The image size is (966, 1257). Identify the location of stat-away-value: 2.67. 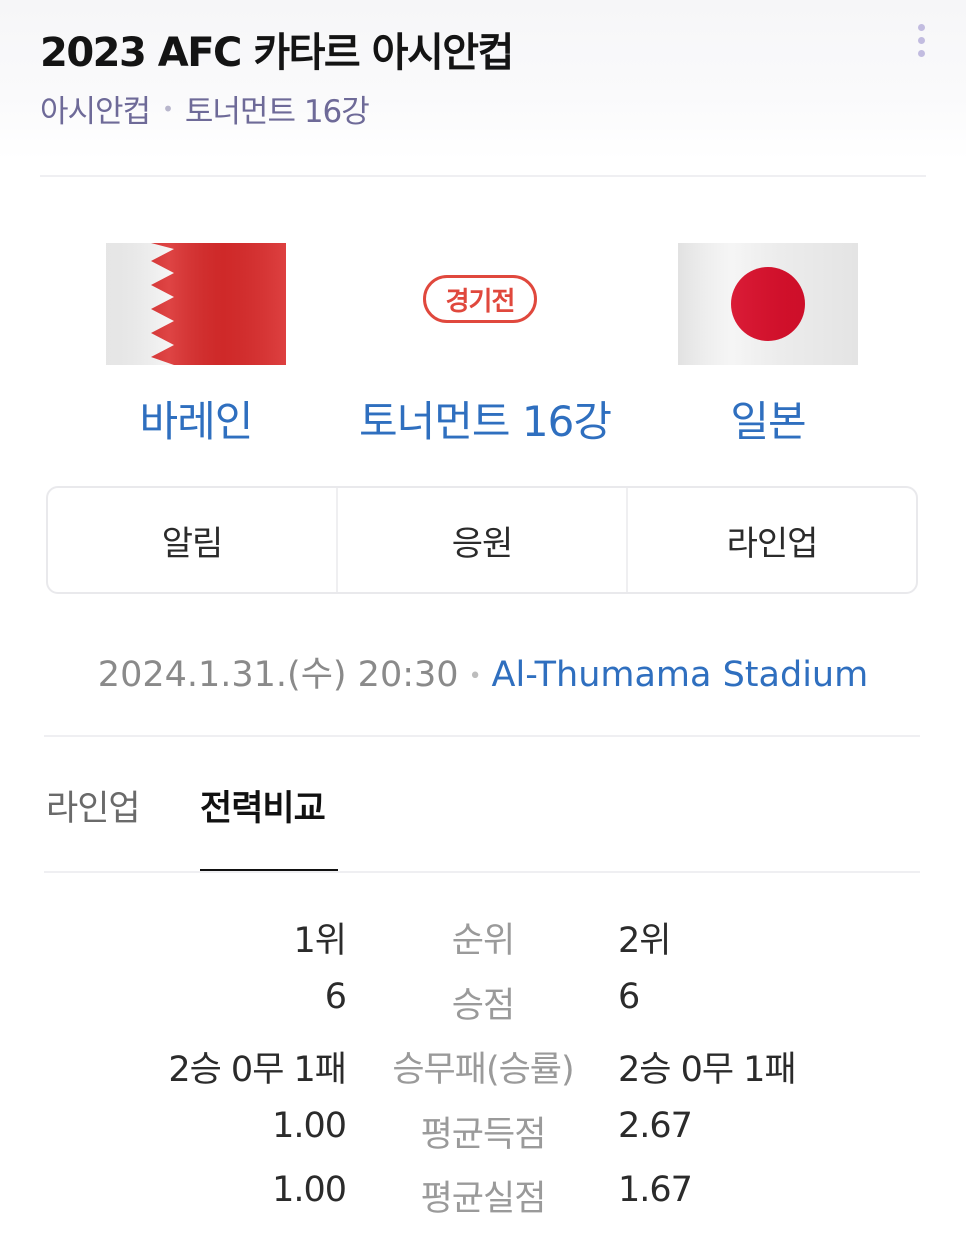
(655, 1125).